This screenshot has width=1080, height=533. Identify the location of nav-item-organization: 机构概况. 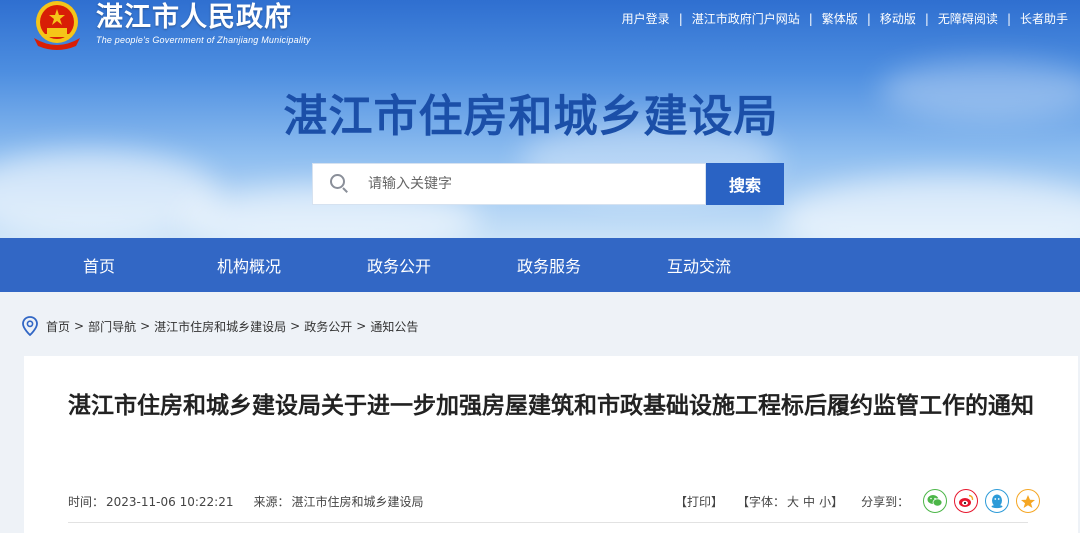
(249, 265).